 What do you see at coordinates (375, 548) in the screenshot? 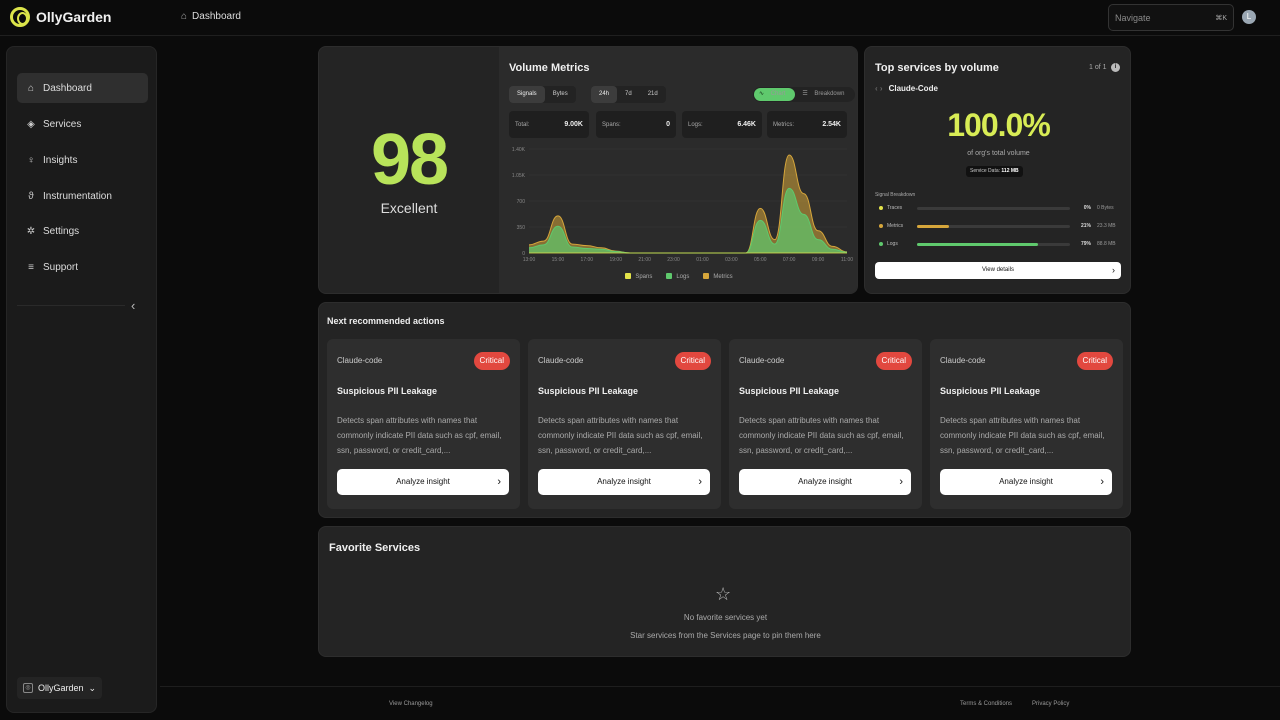
I see `favorites-title: Favorite Services` at bounding box center [375, 548].